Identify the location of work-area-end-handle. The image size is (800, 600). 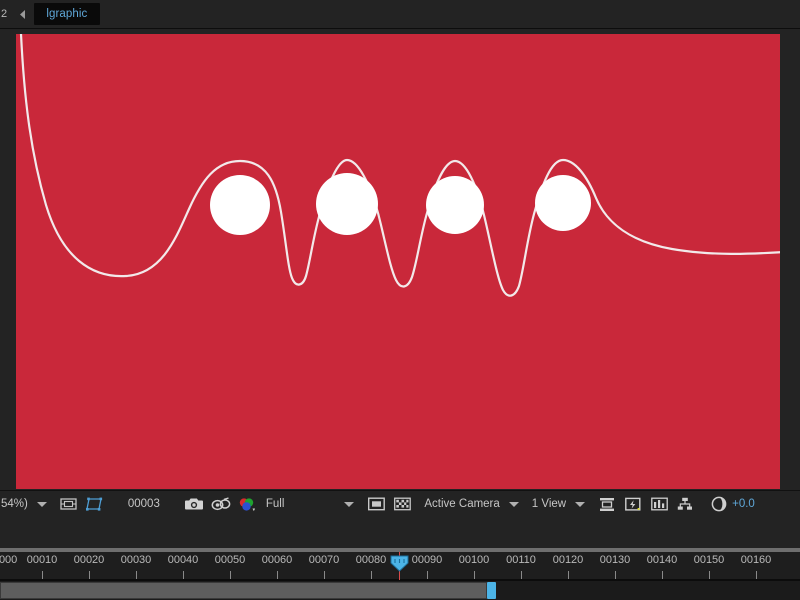
(491, 590).